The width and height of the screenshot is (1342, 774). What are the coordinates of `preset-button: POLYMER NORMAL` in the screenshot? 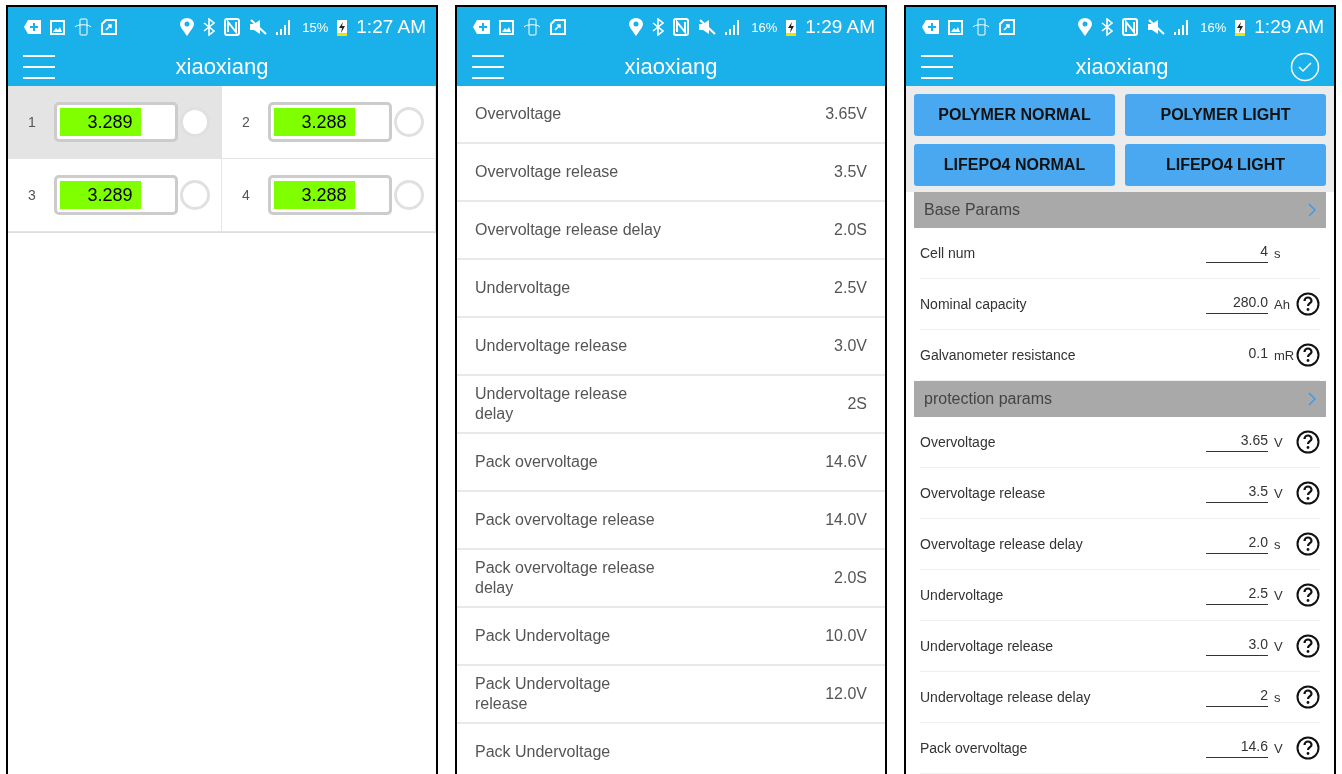 It's located at (1014, 115).